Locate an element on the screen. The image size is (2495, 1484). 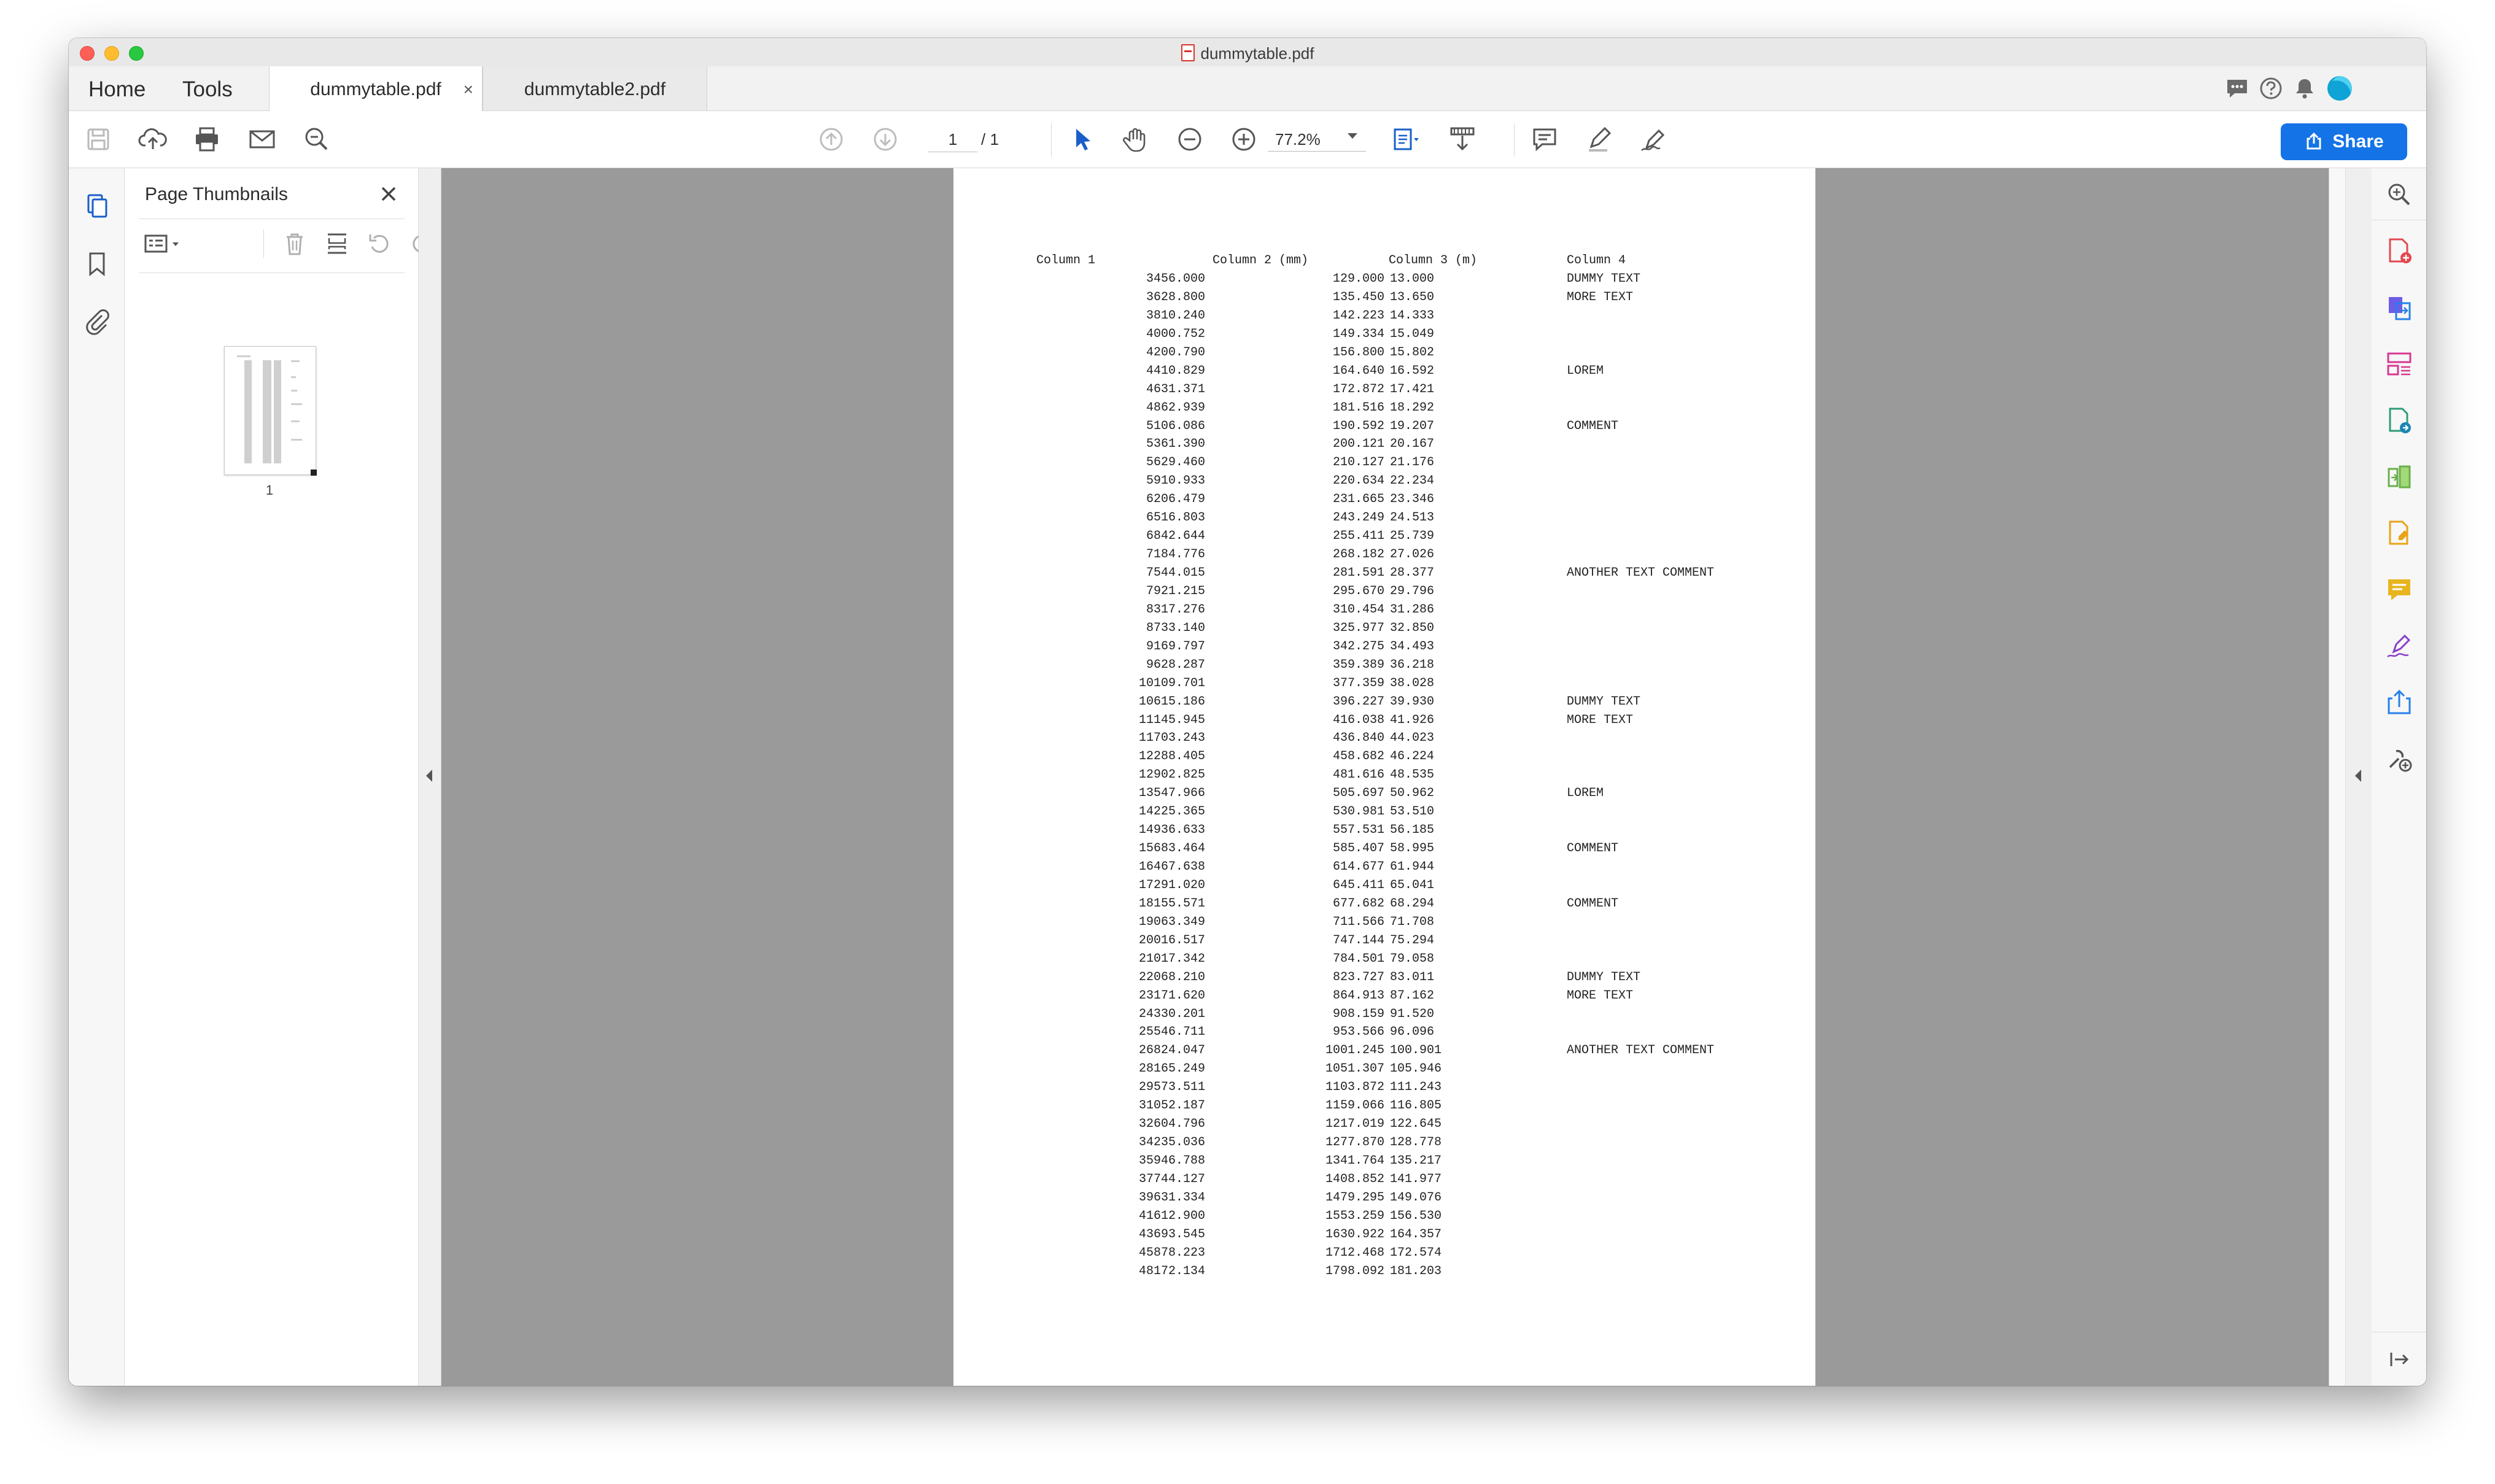
previous-page-icon is located at coordinates (831, 139).